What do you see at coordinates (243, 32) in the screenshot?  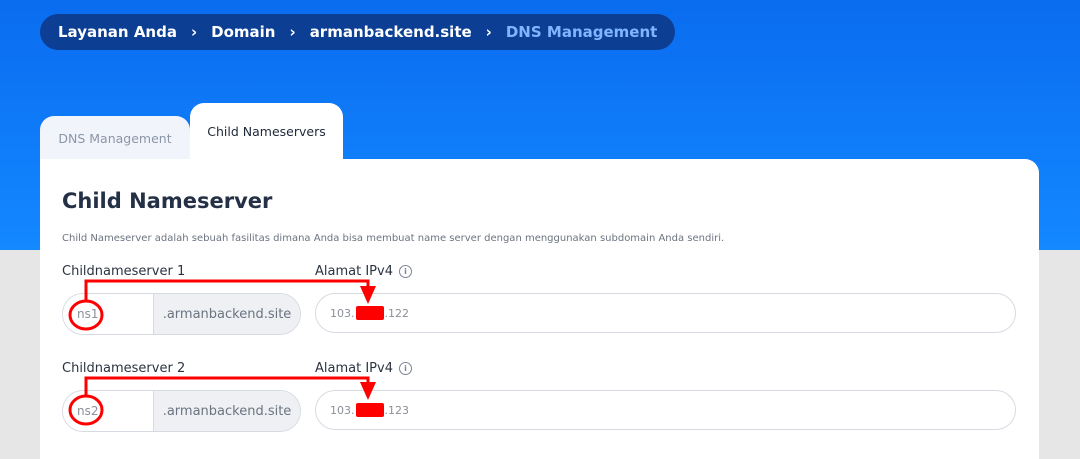 I see `breadcrumb-item-domain: Domain` at bounding box center [243, 32].